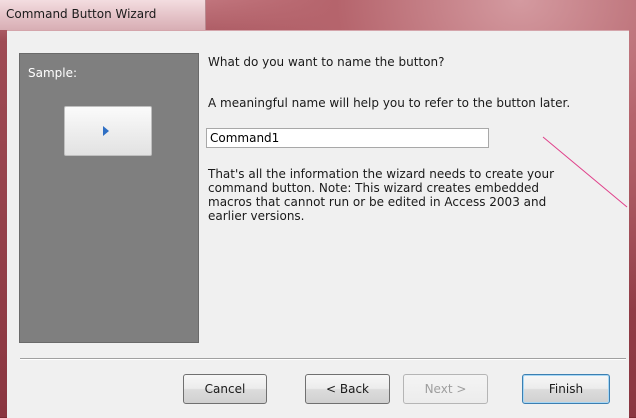 The width and height of the screenshot is (636, 418). Describe the element at coordinates (318, 15) in the screenshot. I see `title-bar: Command Button Wizard` at that location.